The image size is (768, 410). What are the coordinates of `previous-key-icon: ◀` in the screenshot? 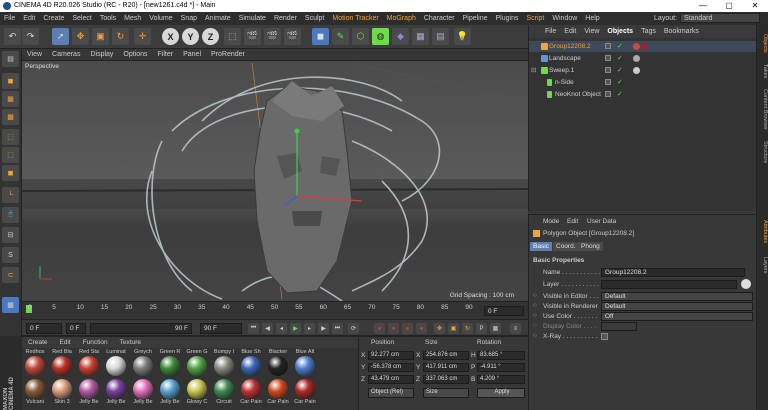 It's located at (267, 328).